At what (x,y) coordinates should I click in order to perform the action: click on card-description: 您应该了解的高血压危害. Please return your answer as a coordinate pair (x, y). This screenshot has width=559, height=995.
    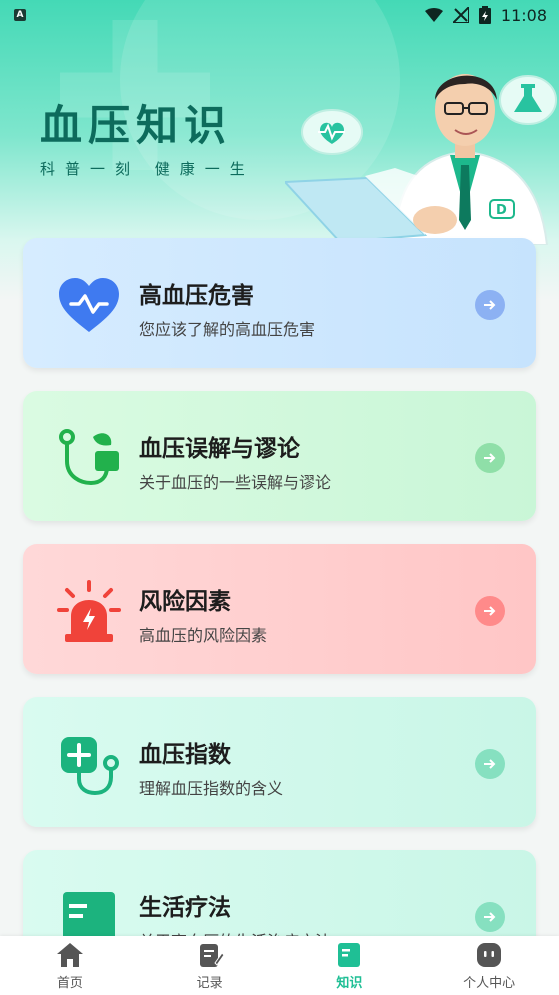
    Looking at the image, I should click on (227, 329).